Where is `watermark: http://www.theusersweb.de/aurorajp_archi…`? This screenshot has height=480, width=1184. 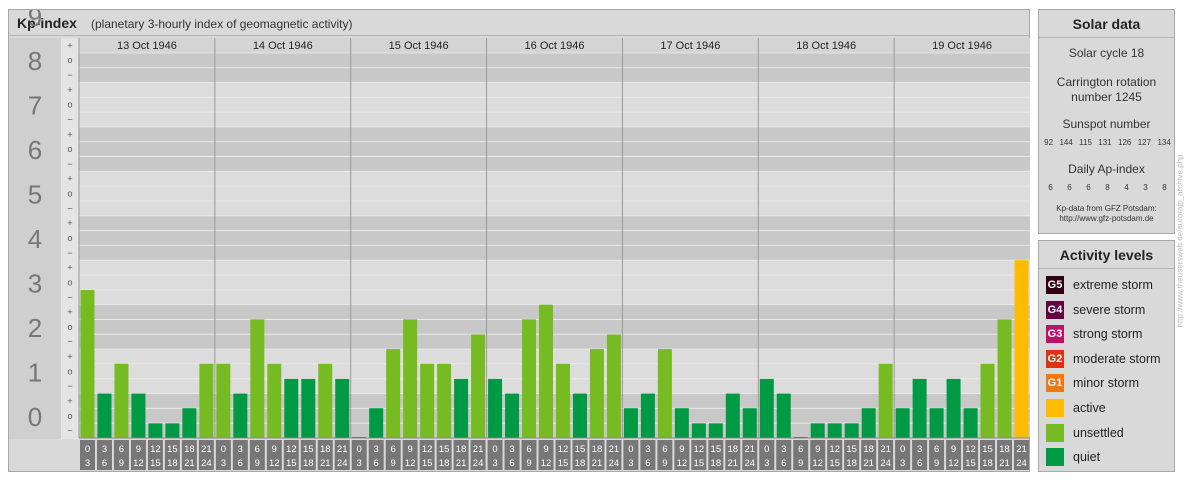 watermark: http://www.theusersweb.de/aurorajp_archi… is located at coordinates (1180, 240).